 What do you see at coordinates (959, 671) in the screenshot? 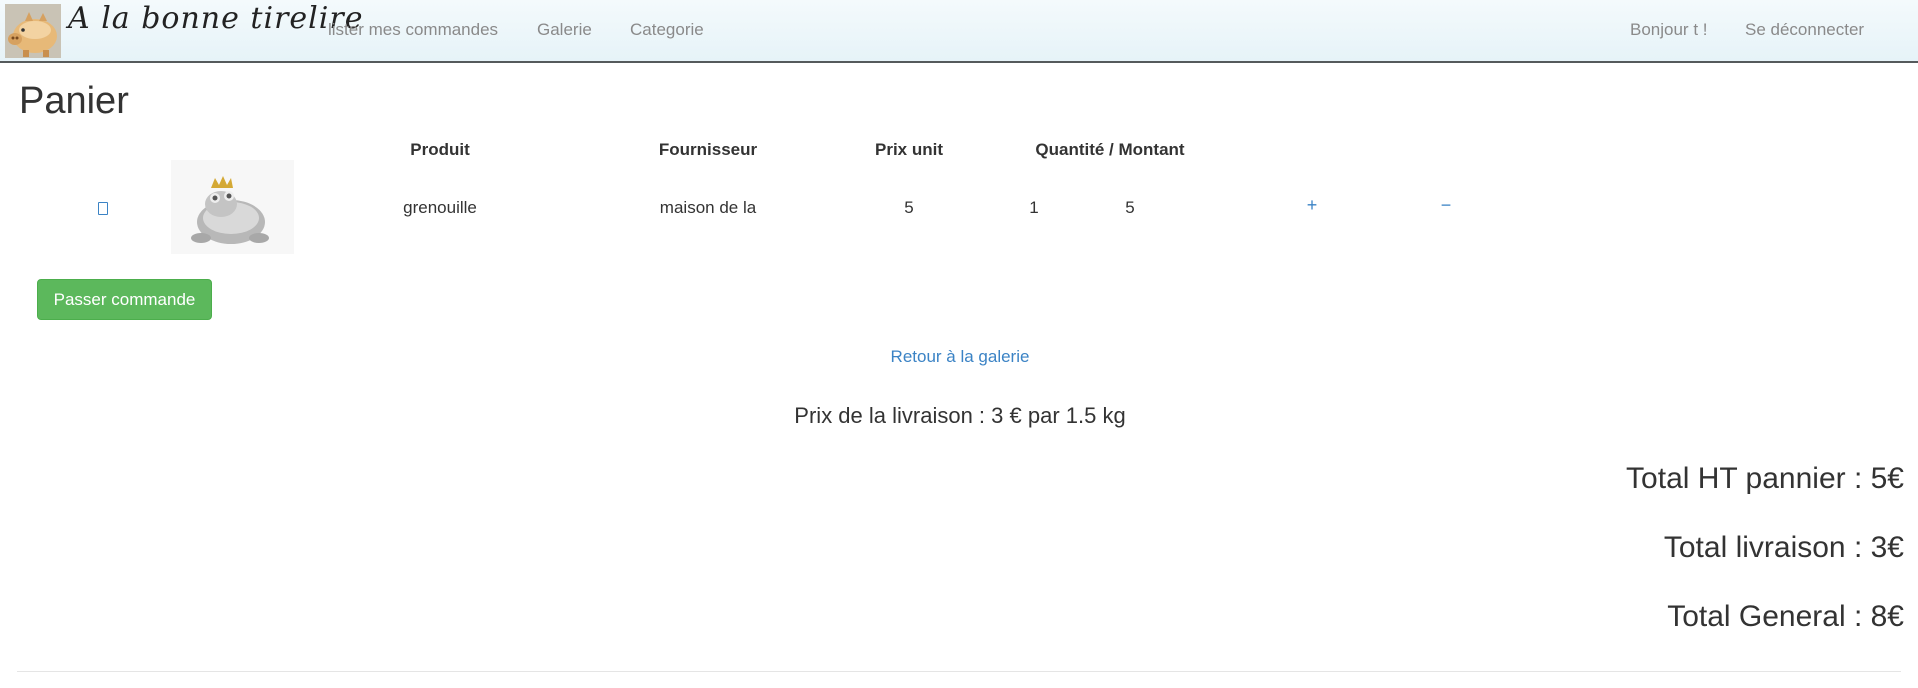
I see `footer-divider` at bounding box center [959, 671].